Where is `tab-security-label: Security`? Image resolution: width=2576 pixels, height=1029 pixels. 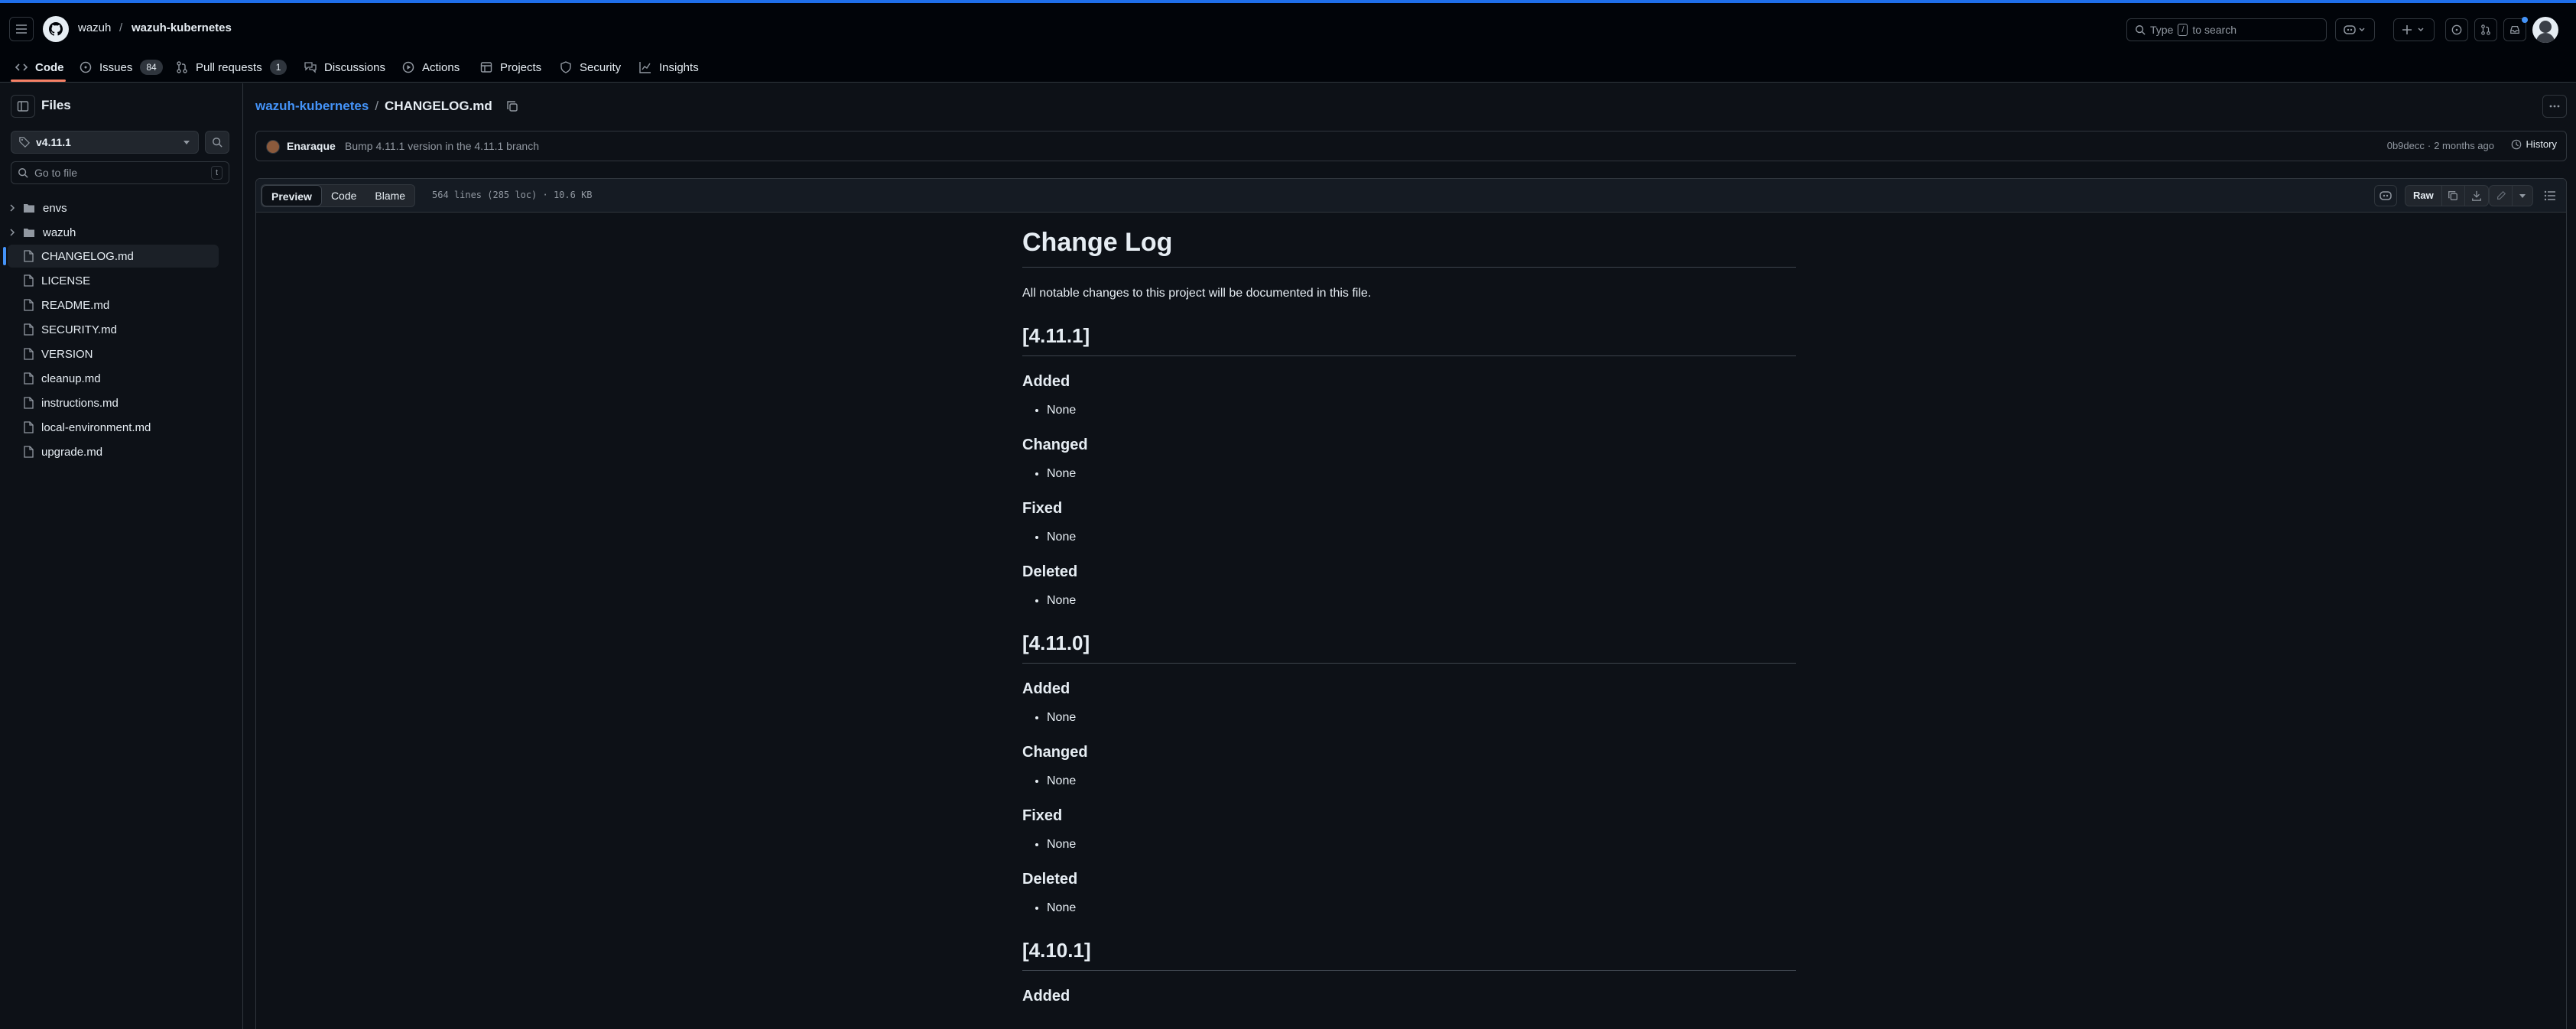
tab-security-label: Security is located at coordinates (601, 67).